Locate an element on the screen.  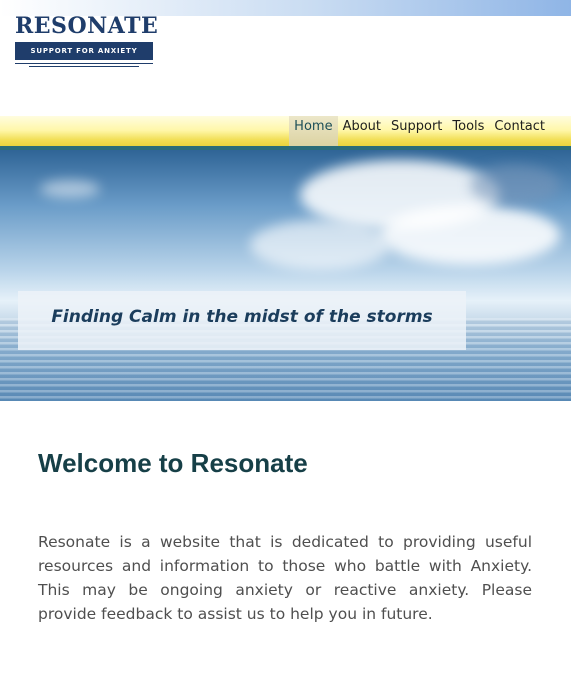
nav-item-support: Support is located at coordinates (416, 131).